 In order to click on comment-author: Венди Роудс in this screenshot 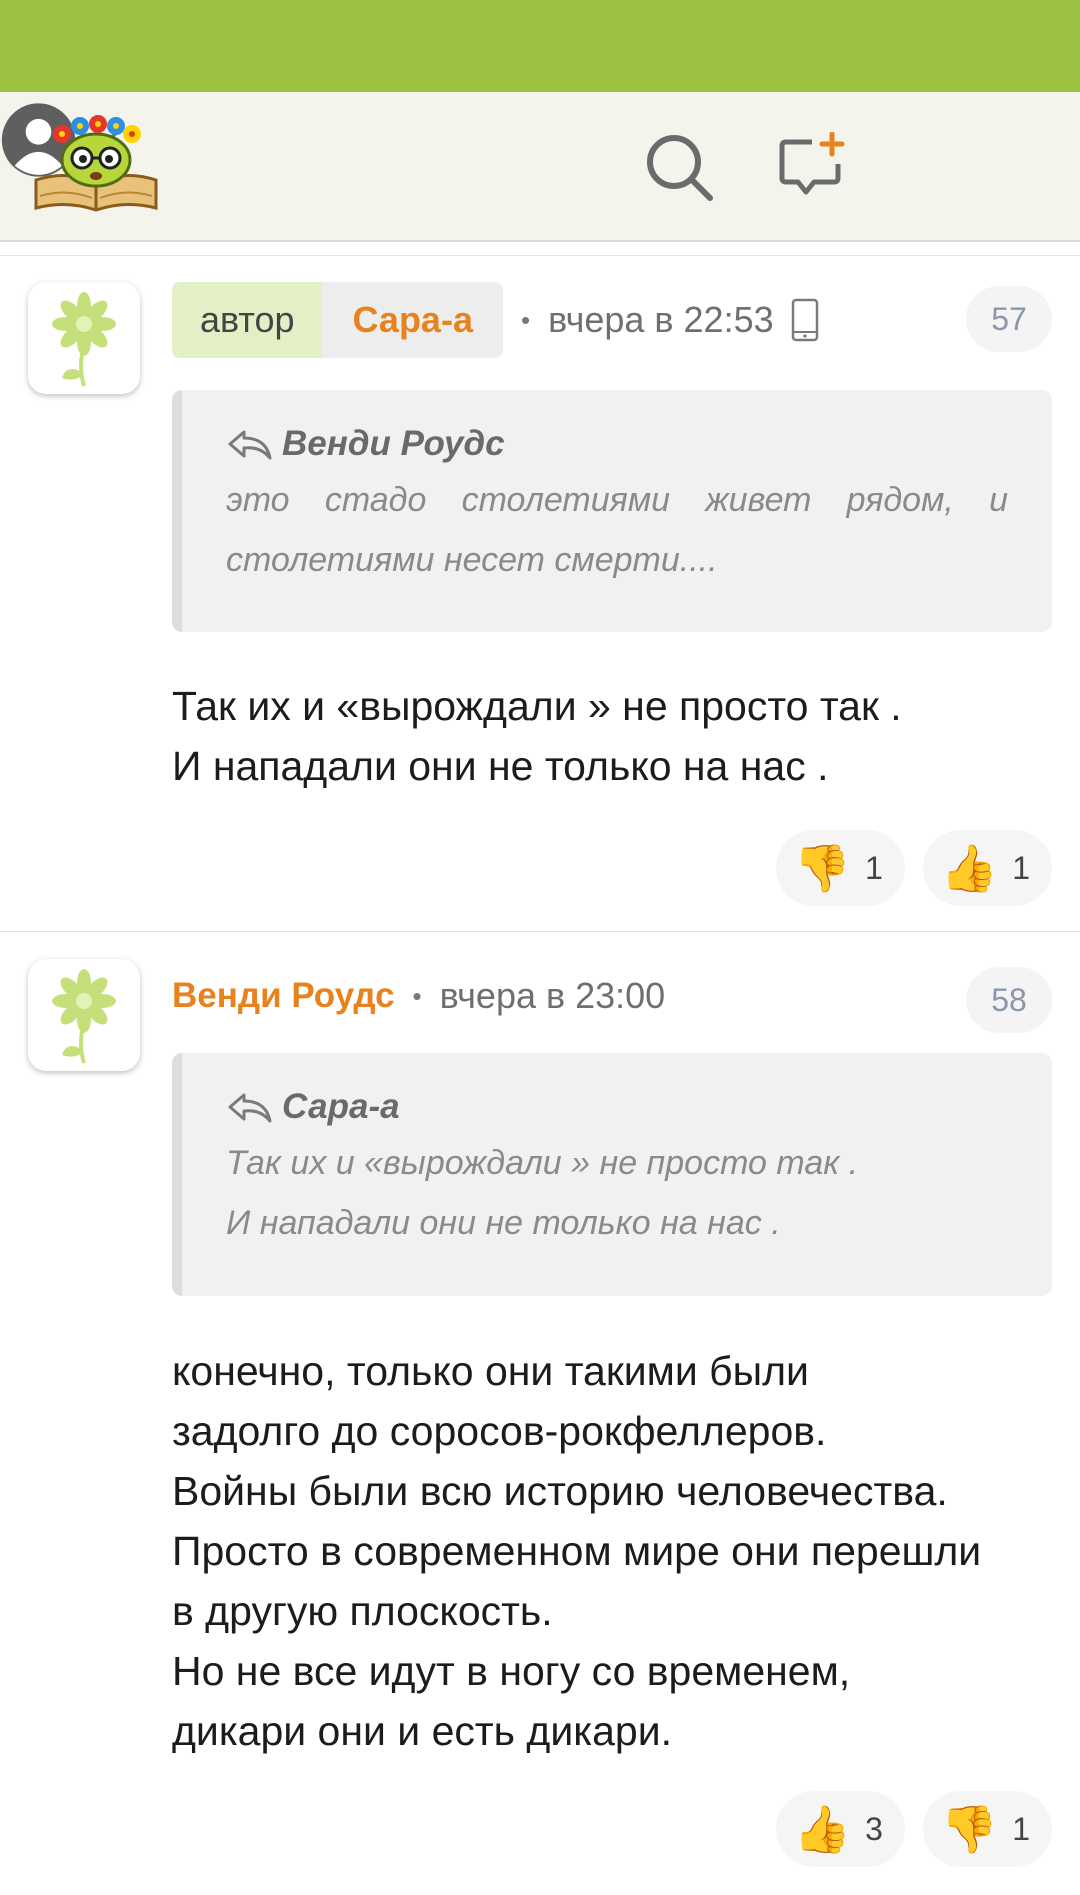, I will do `click(283, 996)`.